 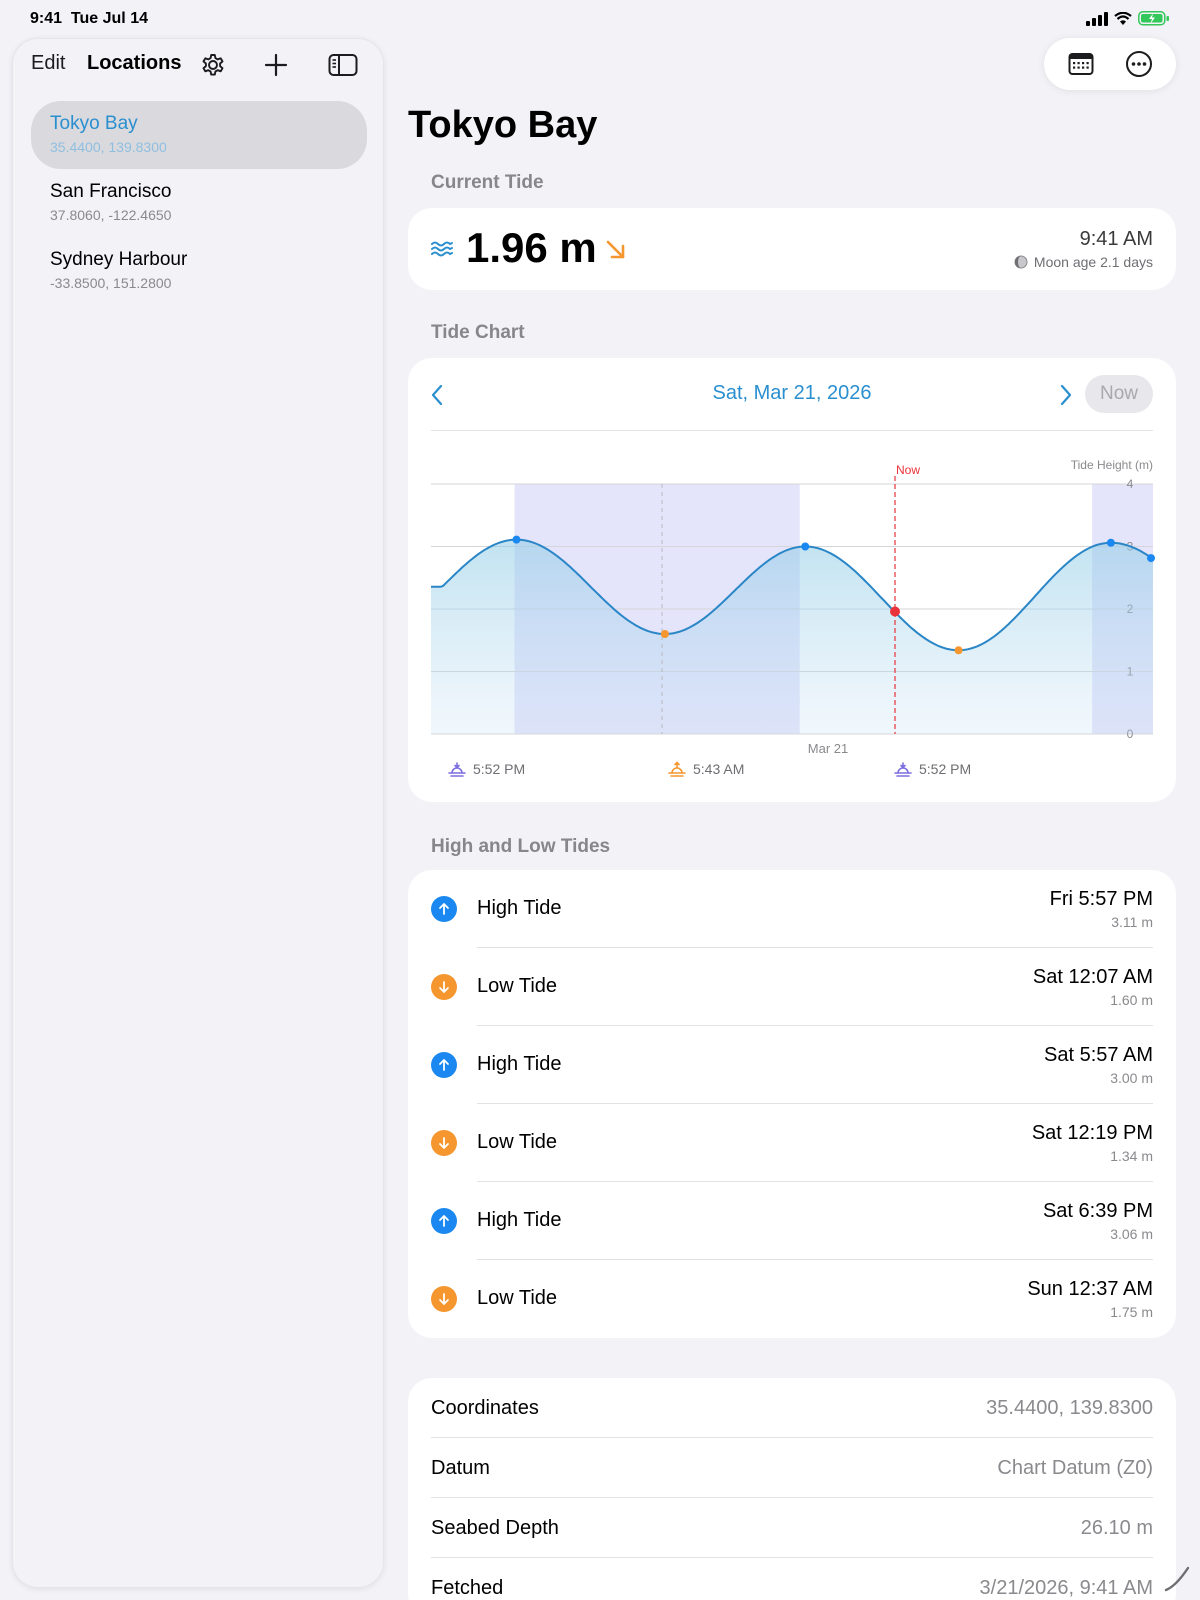 I want to click on add-location-button, so click(x=276, y=65).